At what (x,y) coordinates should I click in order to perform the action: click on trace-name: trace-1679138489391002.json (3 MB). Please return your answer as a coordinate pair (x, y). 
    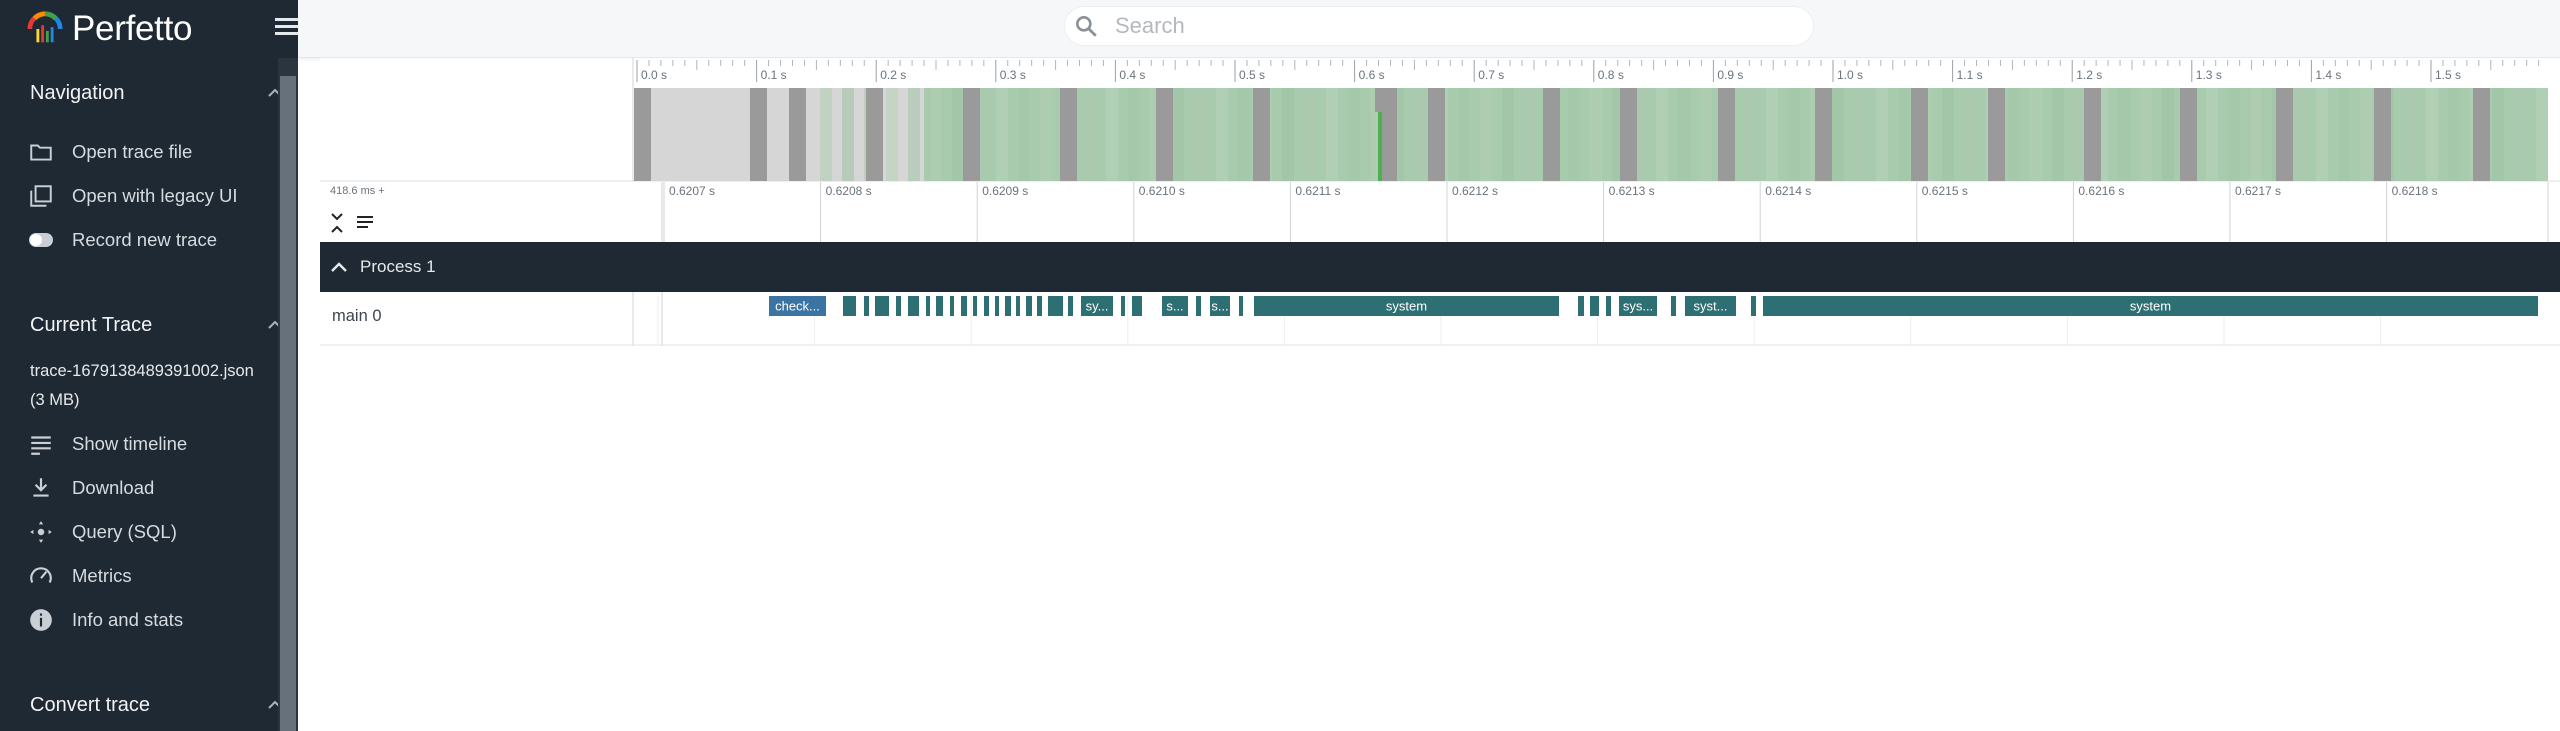
    Looking at the image, I should click on (142, 385).